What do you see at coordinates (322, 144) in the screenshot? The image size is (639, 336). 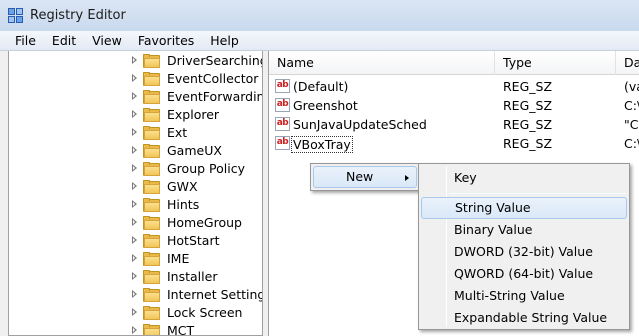 I see `value-name: VBoxTray` at bounding box center [322, 144].